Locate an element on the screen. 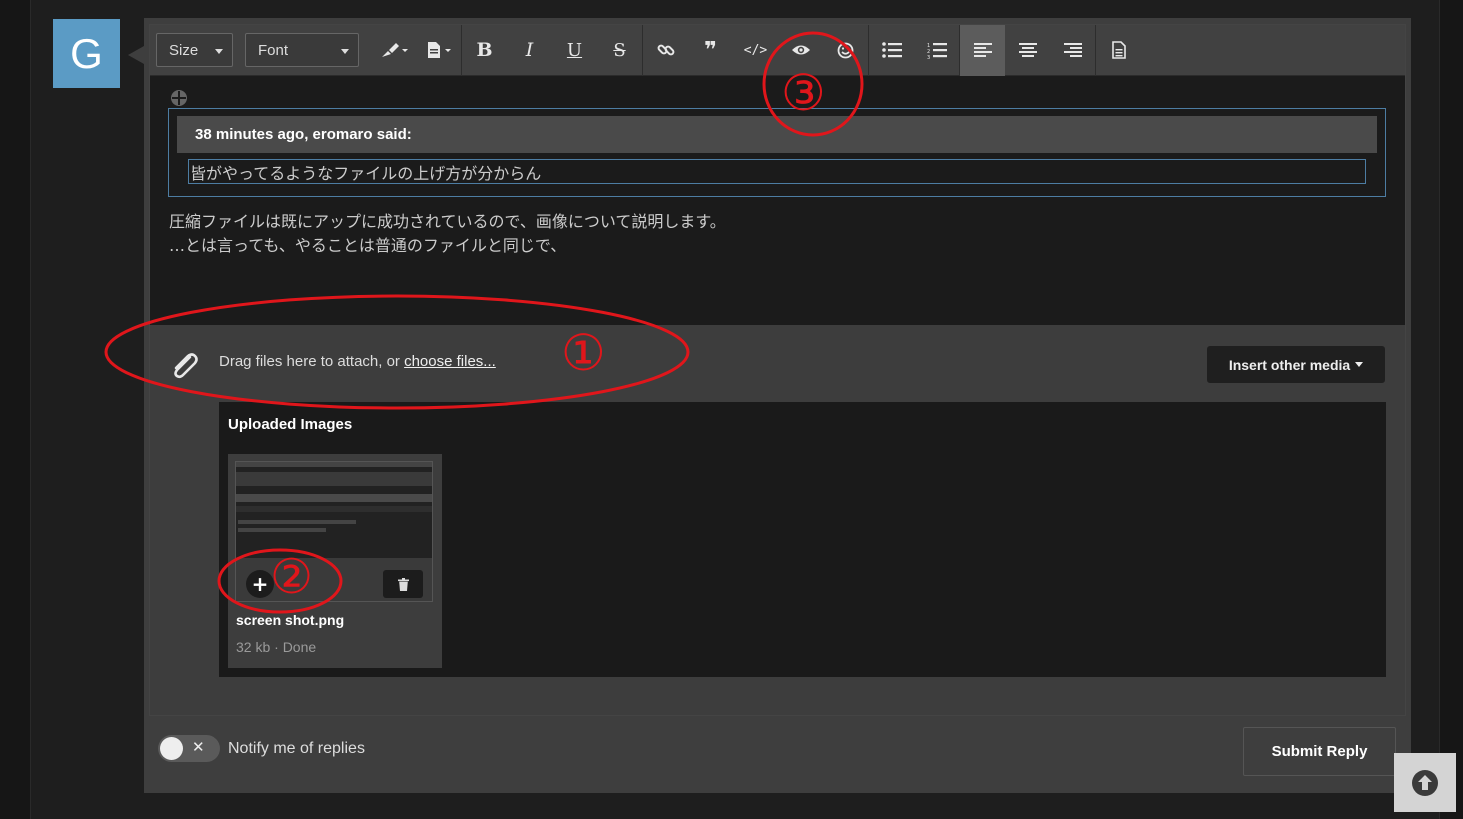 The height and width of the screenshot is (819, 1463). insert-other-media-button: Insert other media is located at coordinates (1296, 364).